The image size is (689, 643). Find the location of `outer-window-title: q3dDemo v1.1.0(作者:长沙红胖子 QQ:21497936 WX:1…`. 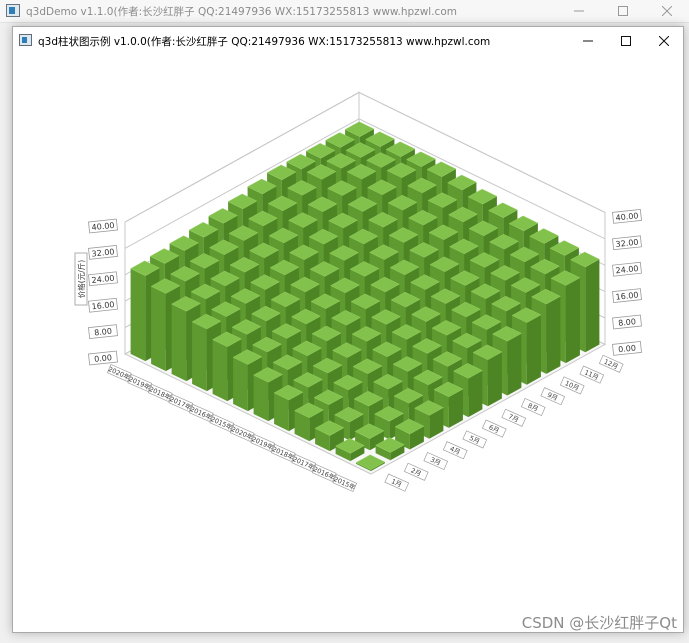

outer-window-title: q3dDemo v1.1.0(作者:长沙红胖子 QQ:21497936 WX:1… is located at coordinates (241, 12).